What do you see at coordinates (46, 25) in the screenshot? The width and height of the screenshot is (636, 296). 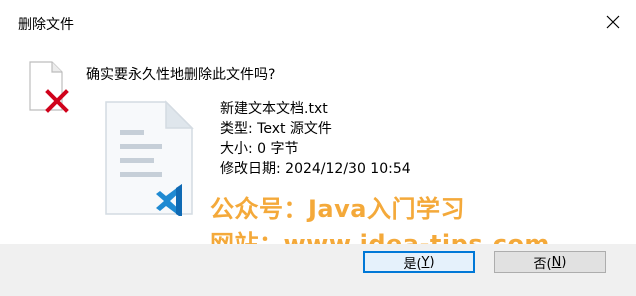 I see `window-title: 删除文件` at bounding box center [46, 25].